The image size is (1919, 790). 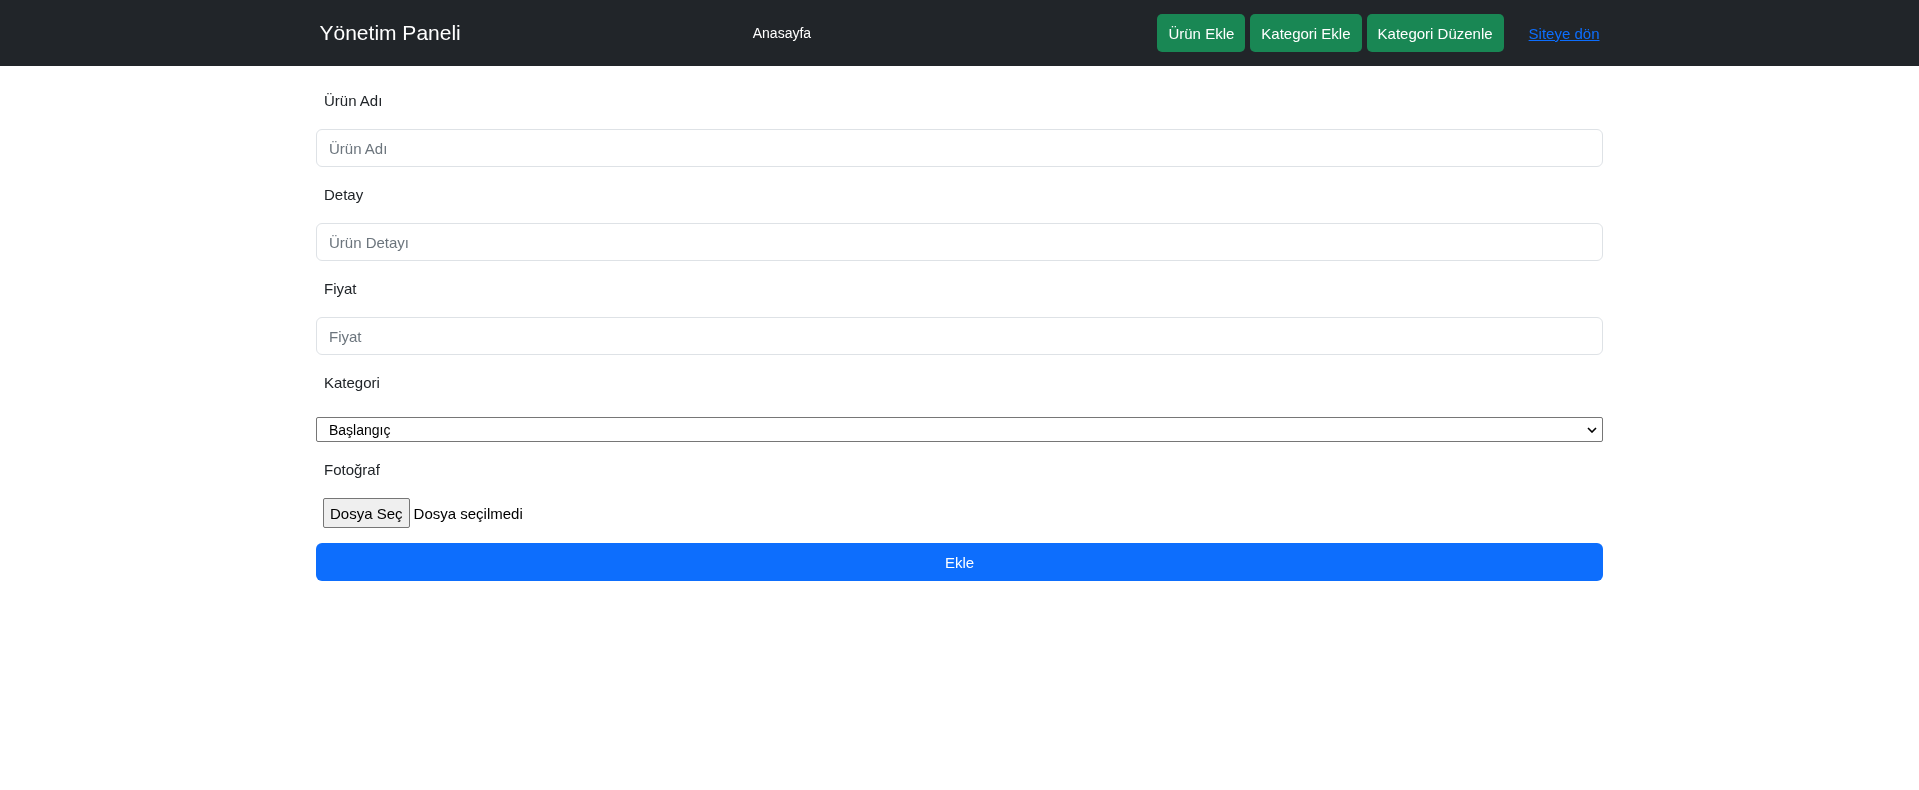 I want to click on nav-button: Ürün Ekle, so click(x=1201, y=33).